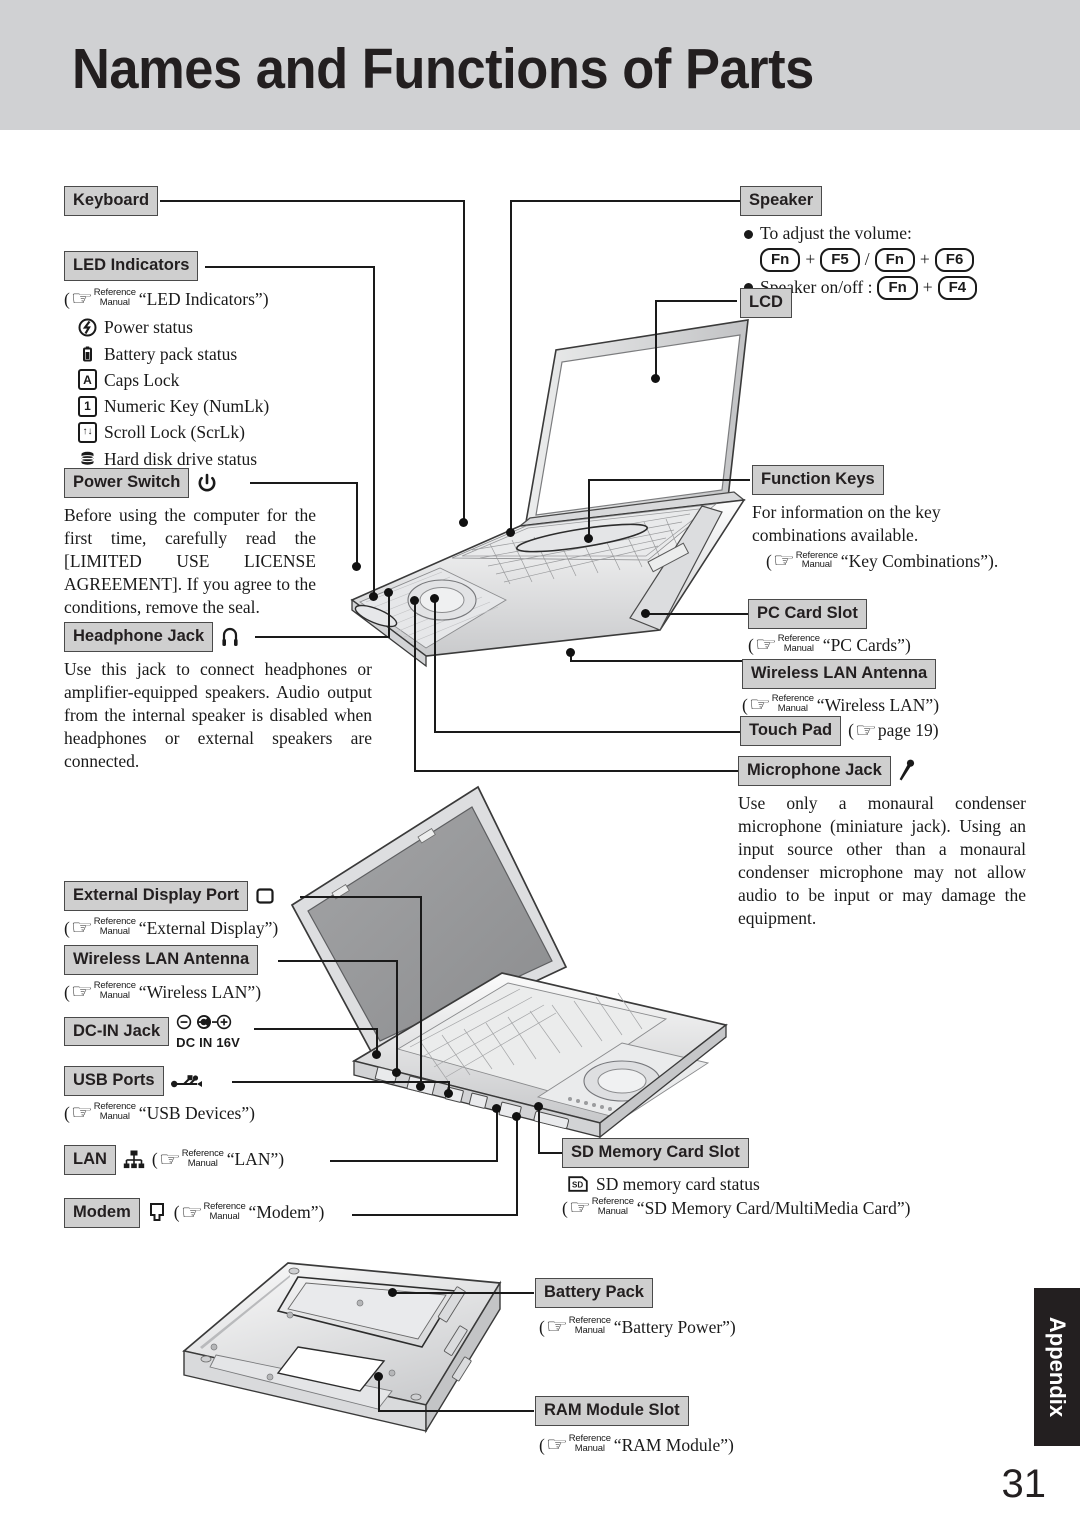  Describe the element at coordinates (1057, 1367) in the screenshot. I see `appendix-side-tab: Appendix` at that location.